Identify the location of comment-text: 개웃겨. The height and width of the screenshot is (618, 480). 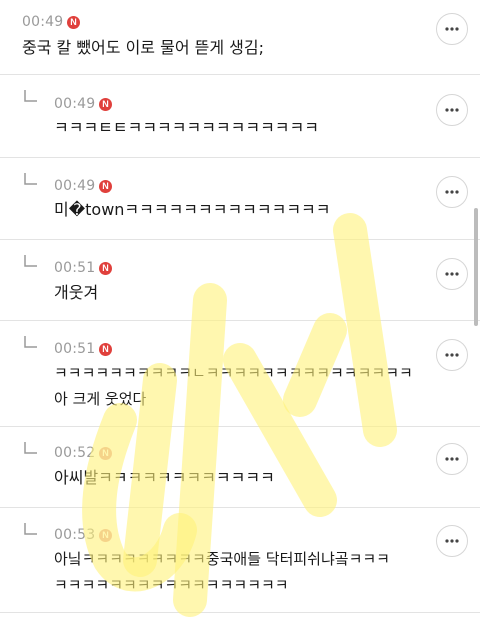
(76, 292).